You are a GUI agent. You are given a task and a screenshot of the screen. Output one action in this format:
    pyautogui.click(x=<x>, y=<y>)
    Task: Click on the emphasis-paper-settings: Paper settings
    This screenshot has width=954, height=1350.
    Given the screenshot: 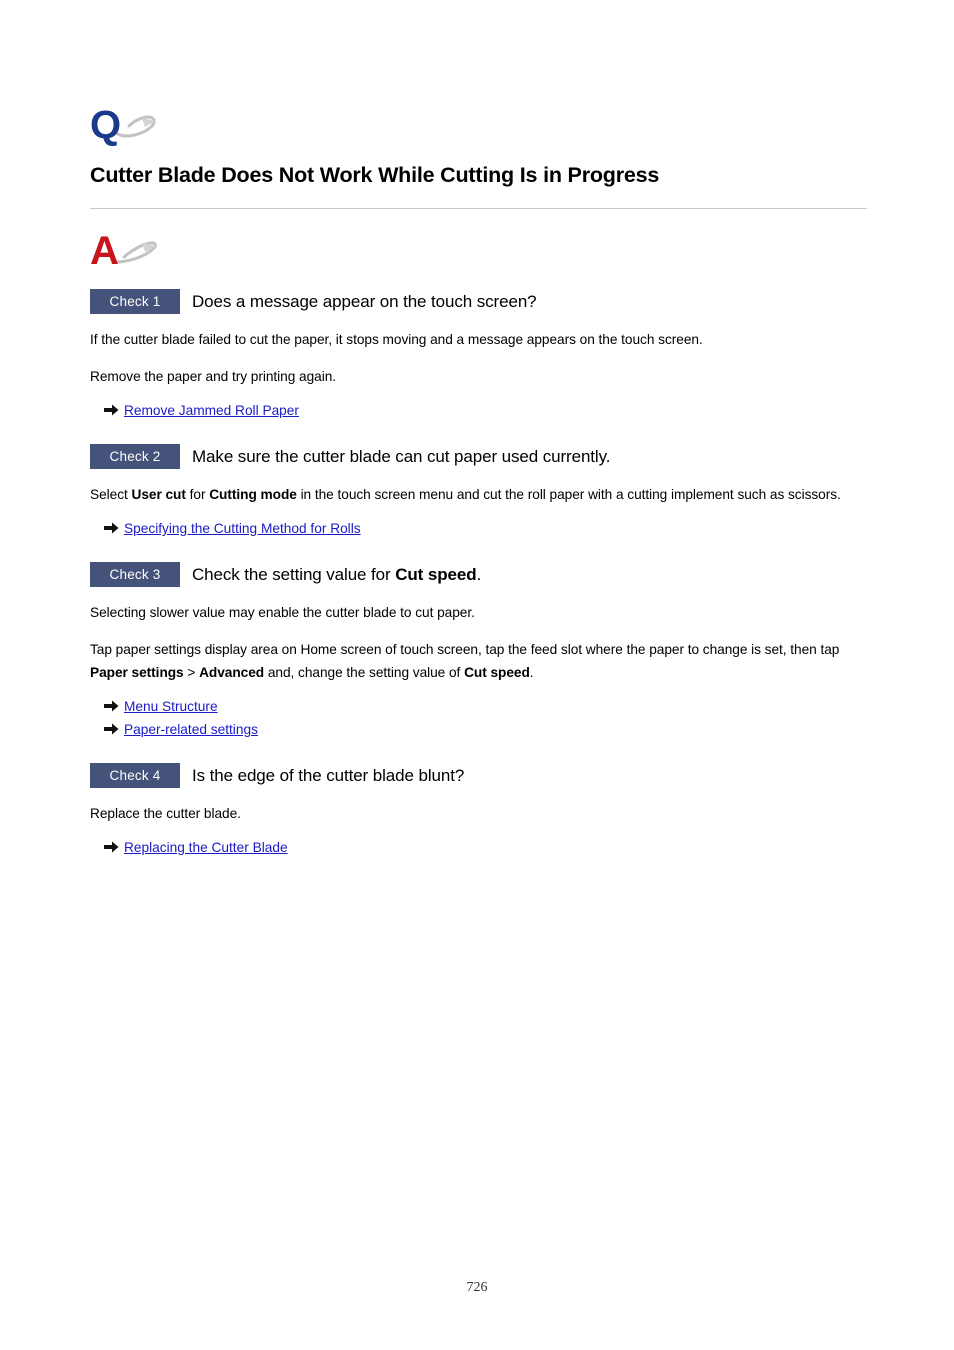 What is the action you would take?
    pyautogui.click(x=137, y=672)
    